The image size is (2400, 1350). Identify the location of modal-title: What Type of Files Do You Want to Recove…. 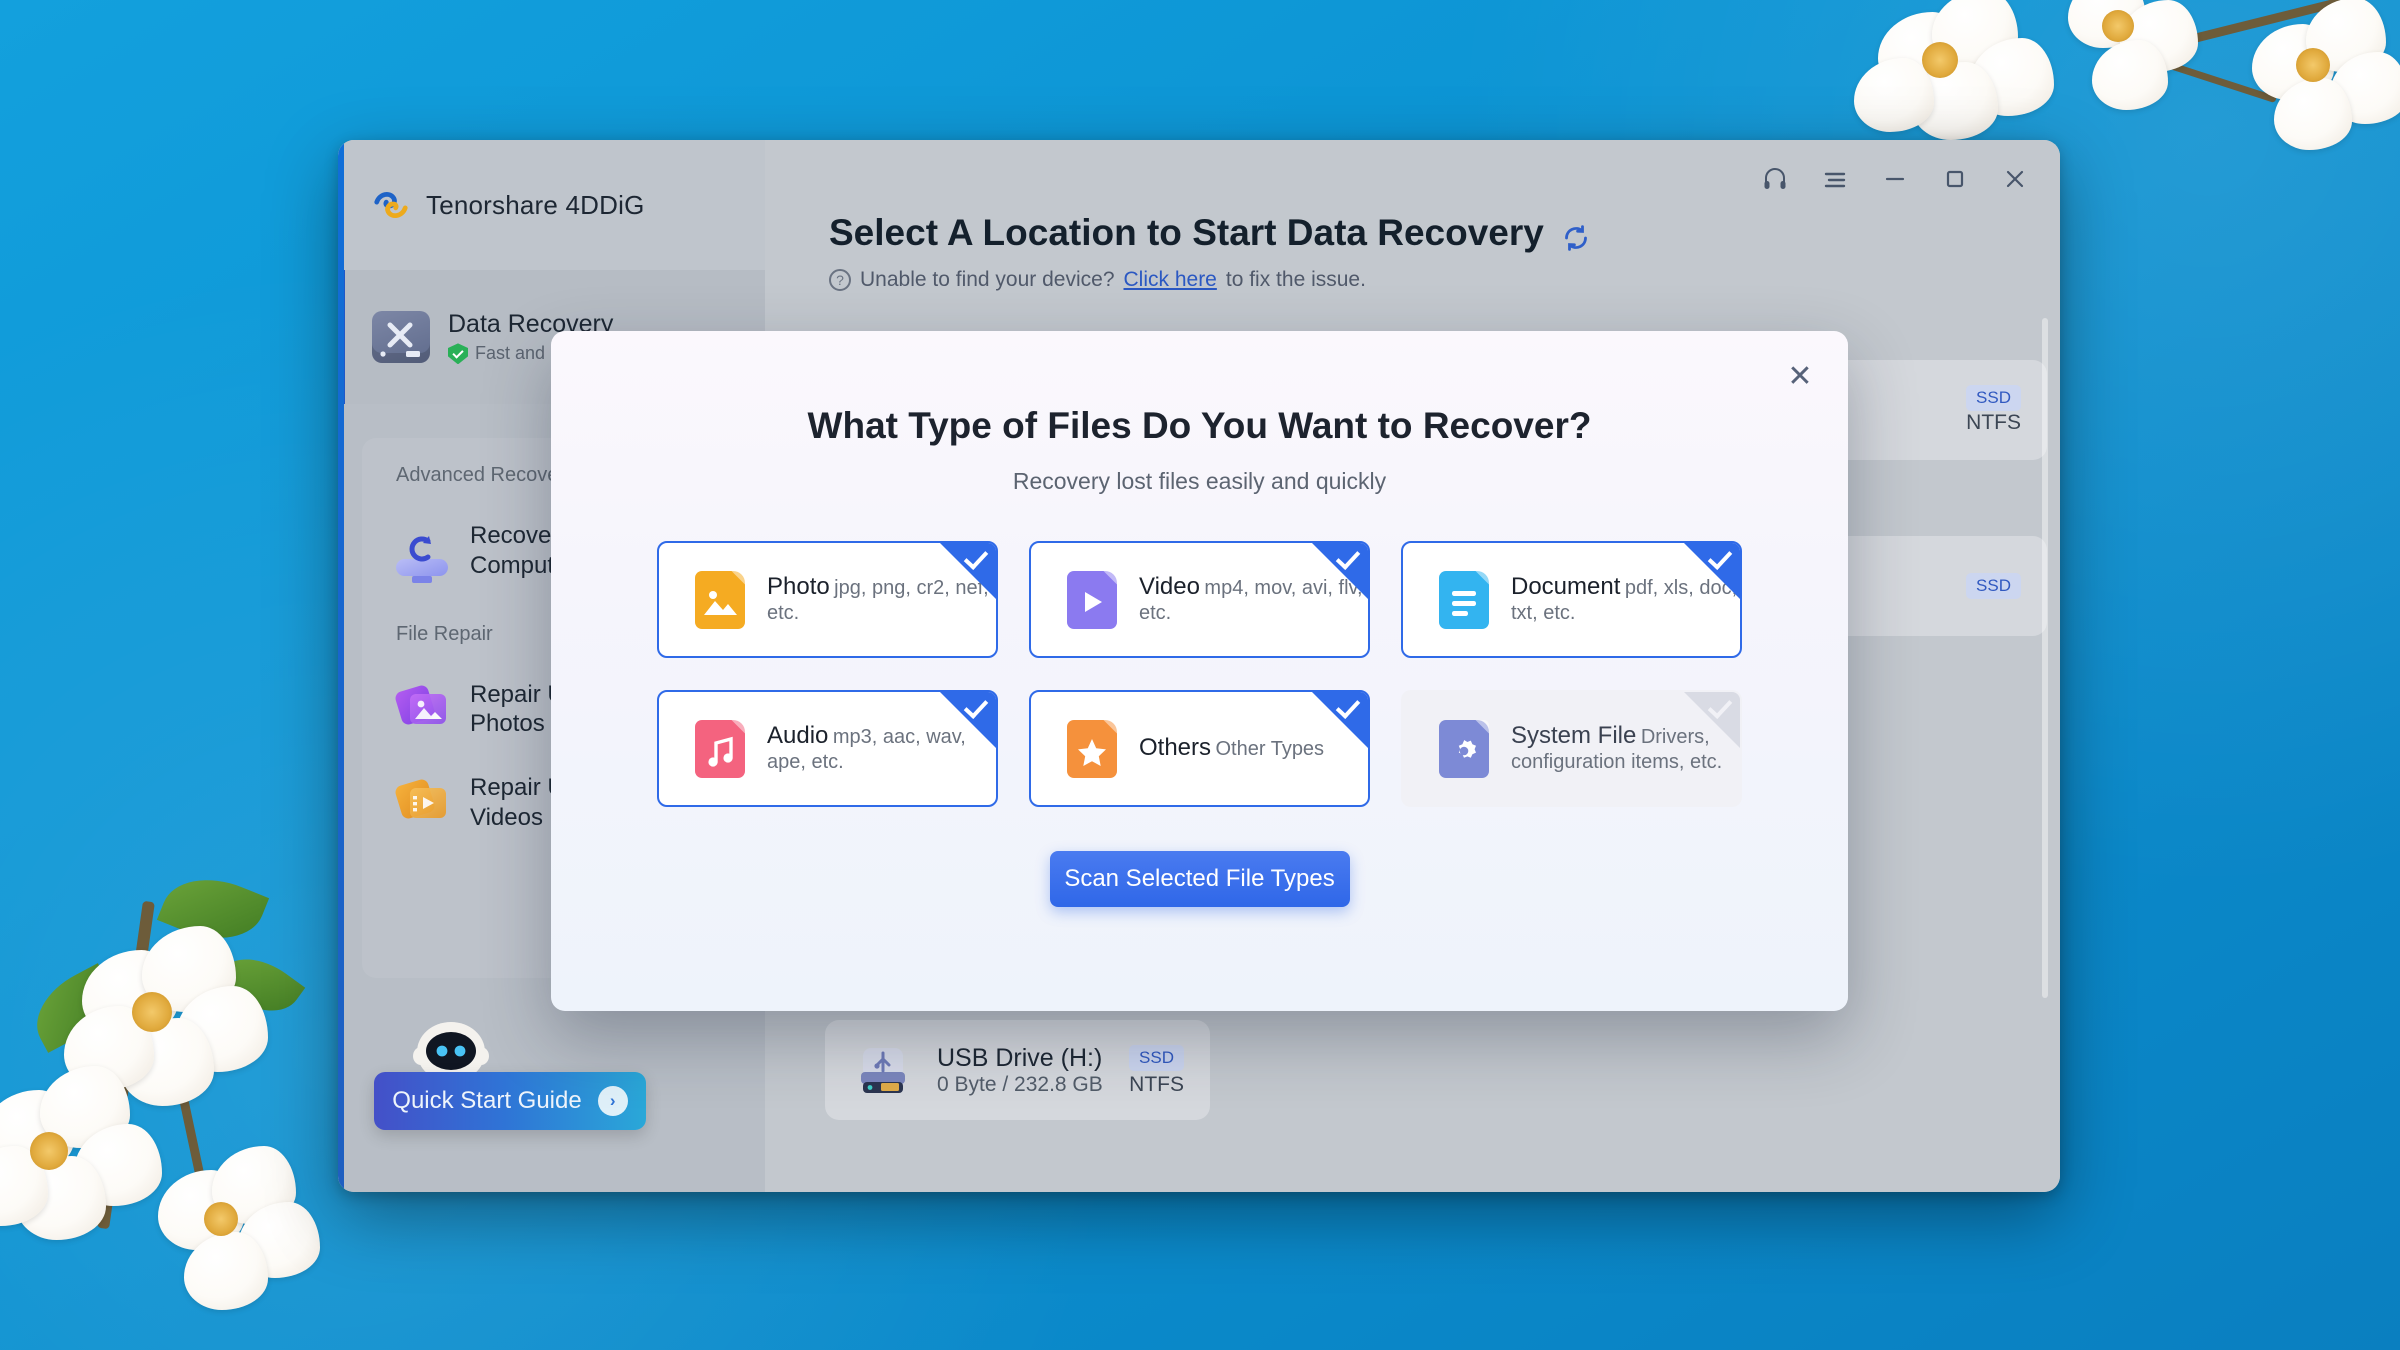
(1199, 425).